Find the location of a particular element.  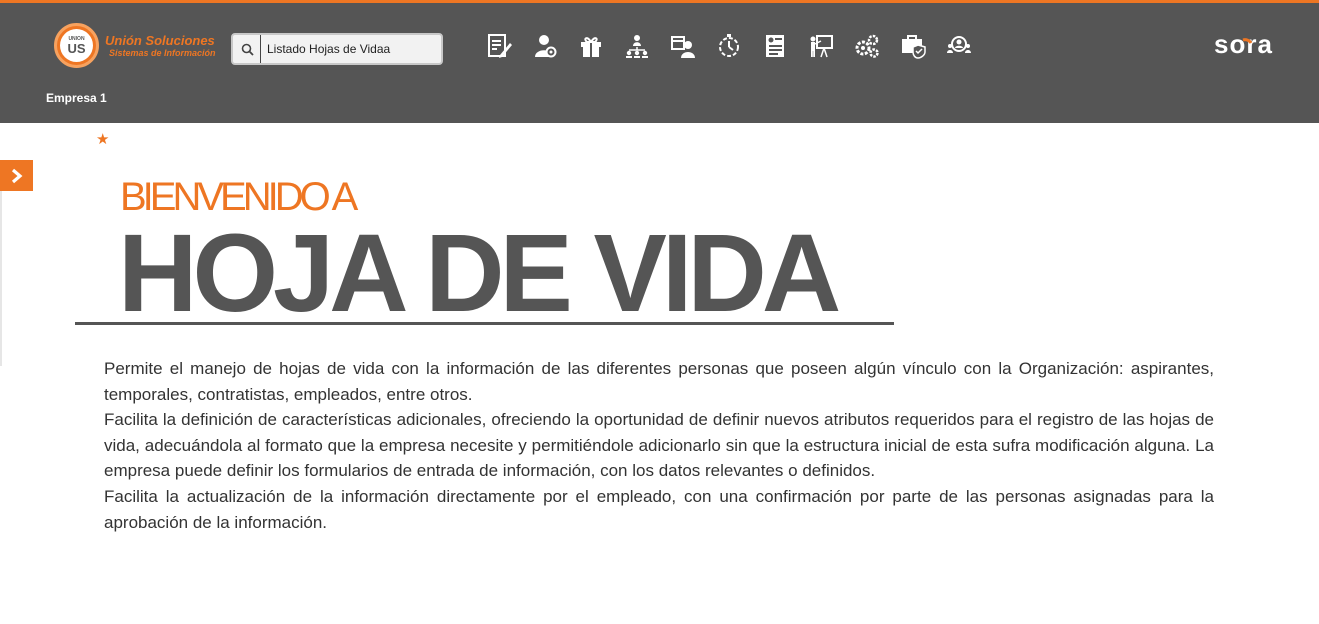

briefcase-shield-icon is located at coordinates (914, 47).